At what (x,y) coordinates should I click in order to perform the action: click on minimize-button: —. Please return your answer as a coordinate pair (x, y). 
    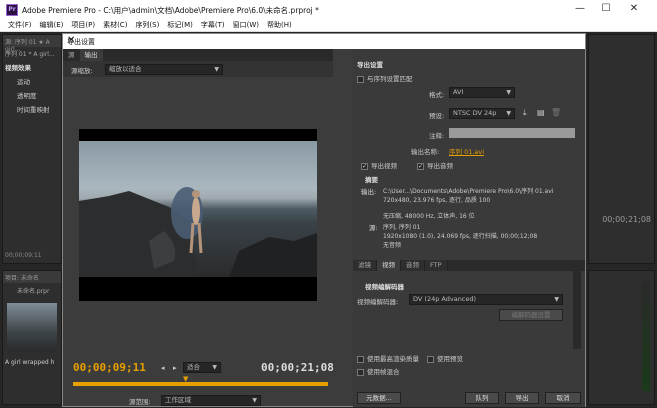
    Looking at the image, I should click on (580, 8).